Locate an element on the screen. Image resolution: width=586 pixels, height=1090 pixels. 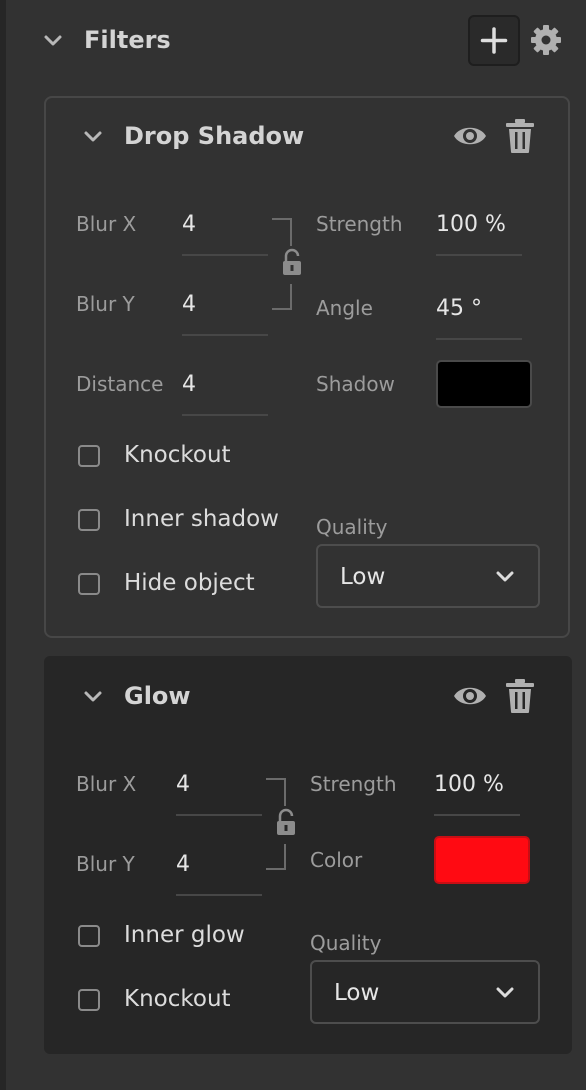
filters-collapse-toggle is located at coordinates (53, 43).